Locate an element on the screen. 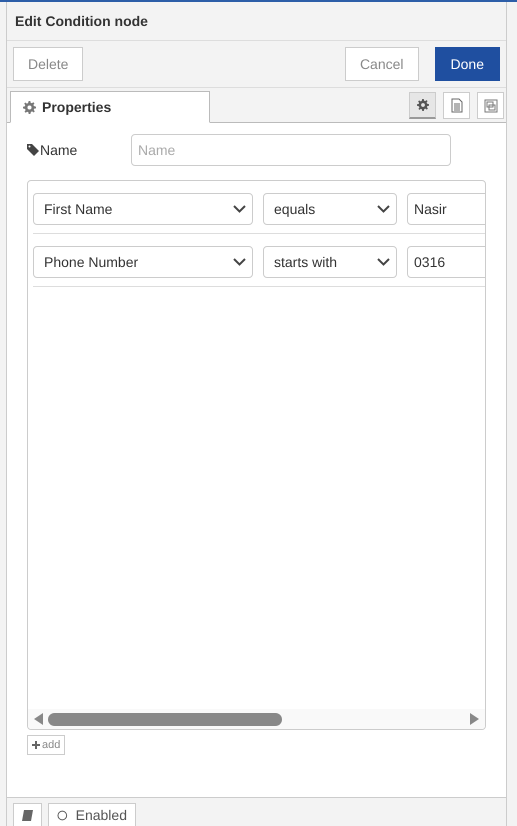 This screenshot has width=517, height=826. scrollbar-thumb is located at coordinates (165, 719).